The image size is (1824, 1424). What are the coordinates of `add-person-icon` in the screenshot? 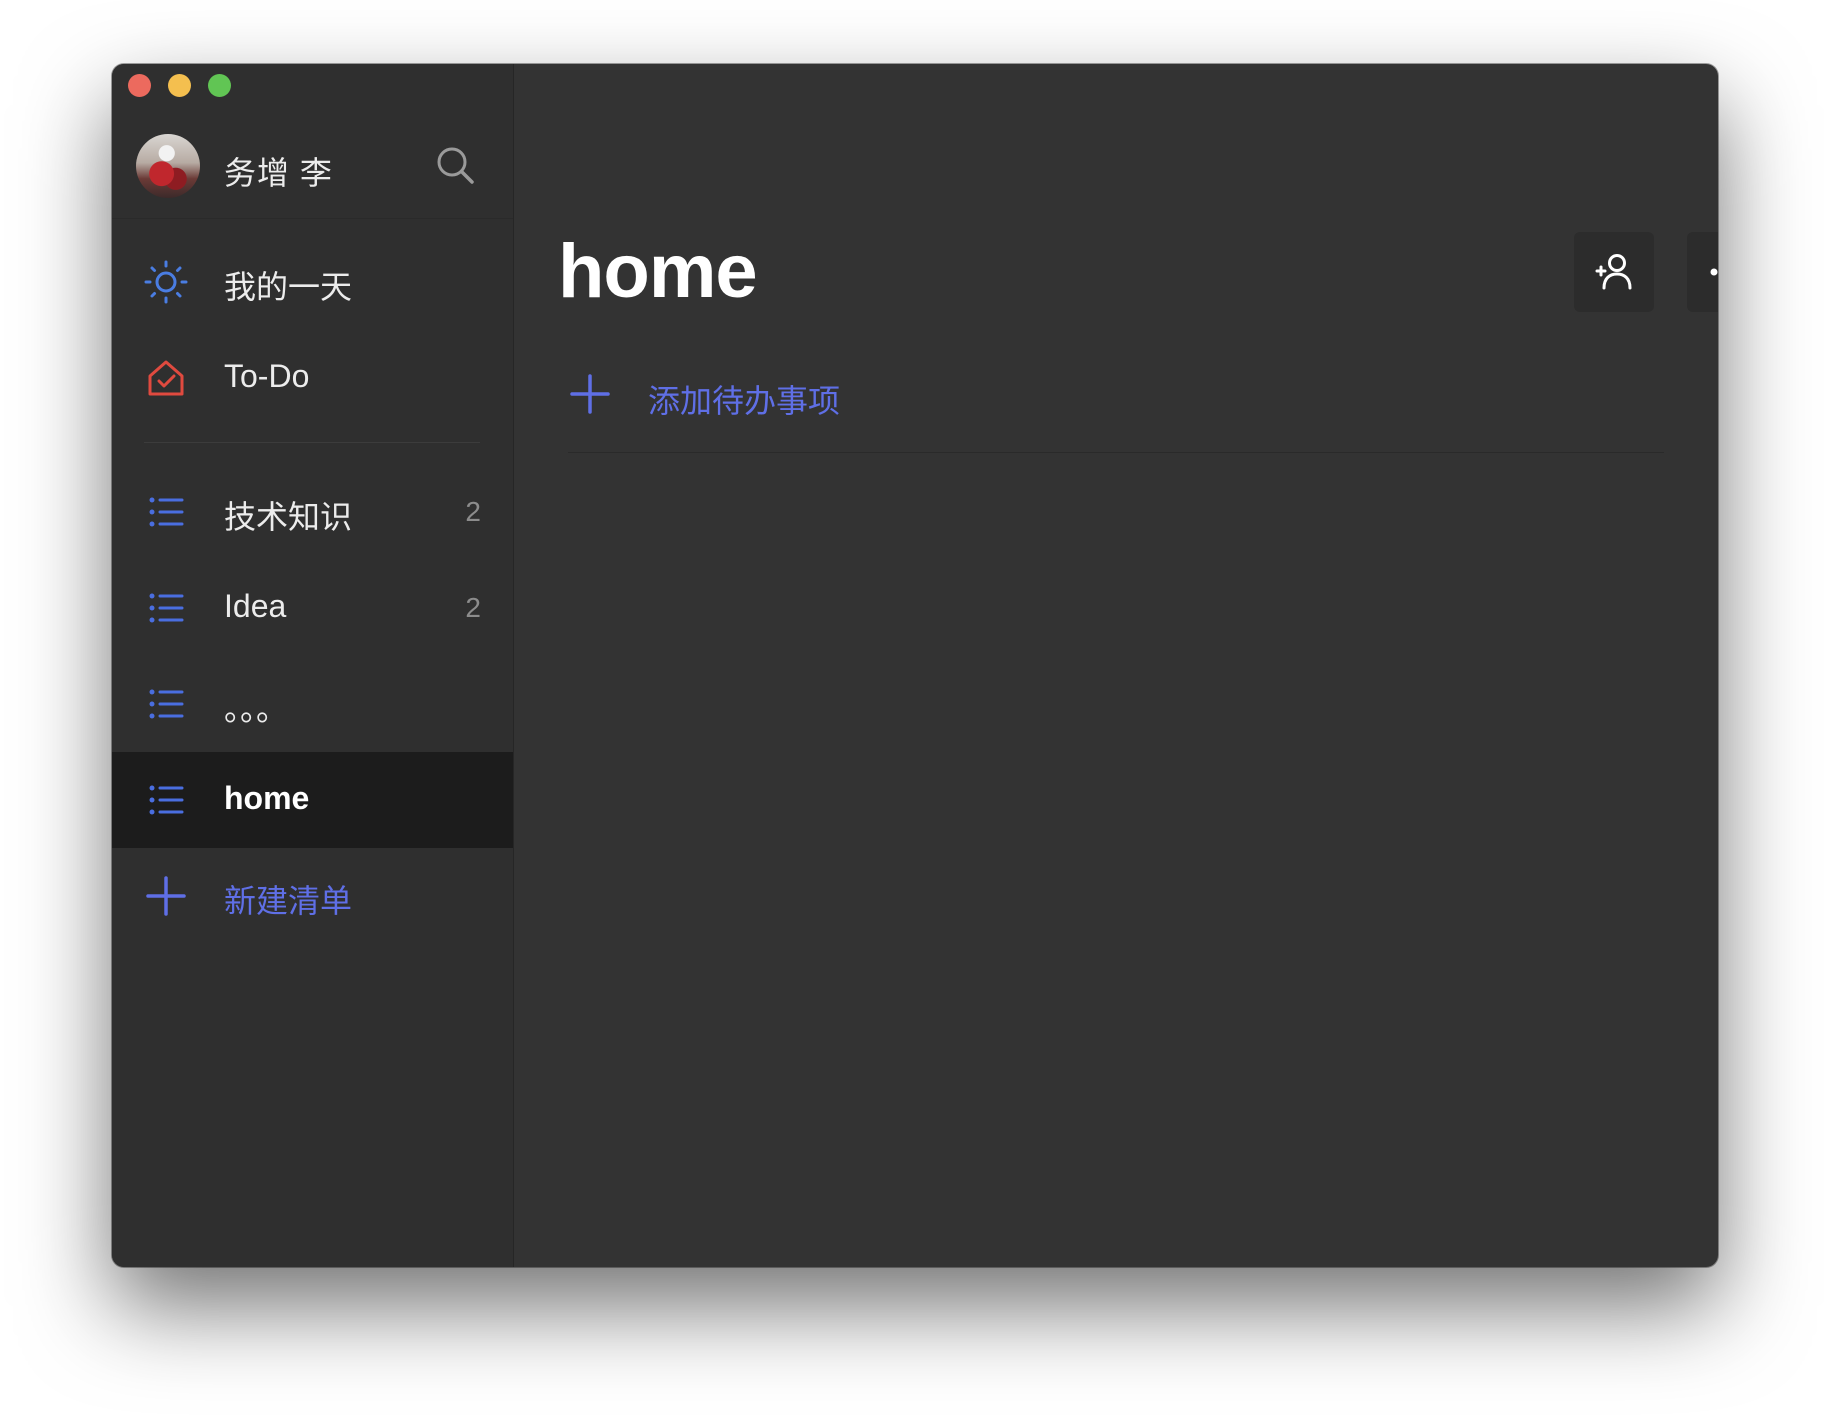 It's located at (1613, 272).